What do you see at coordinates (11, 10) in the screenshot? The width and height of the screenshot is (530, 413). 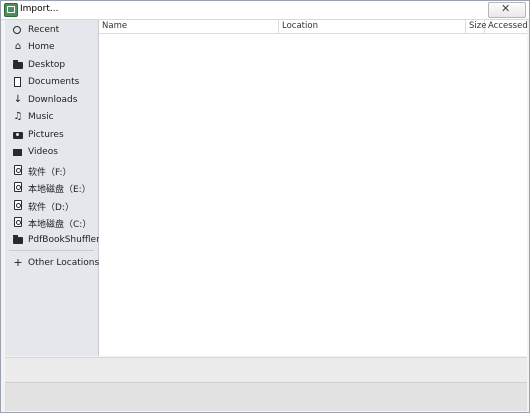 I see `app-icon` at bounding box center [11, 10].